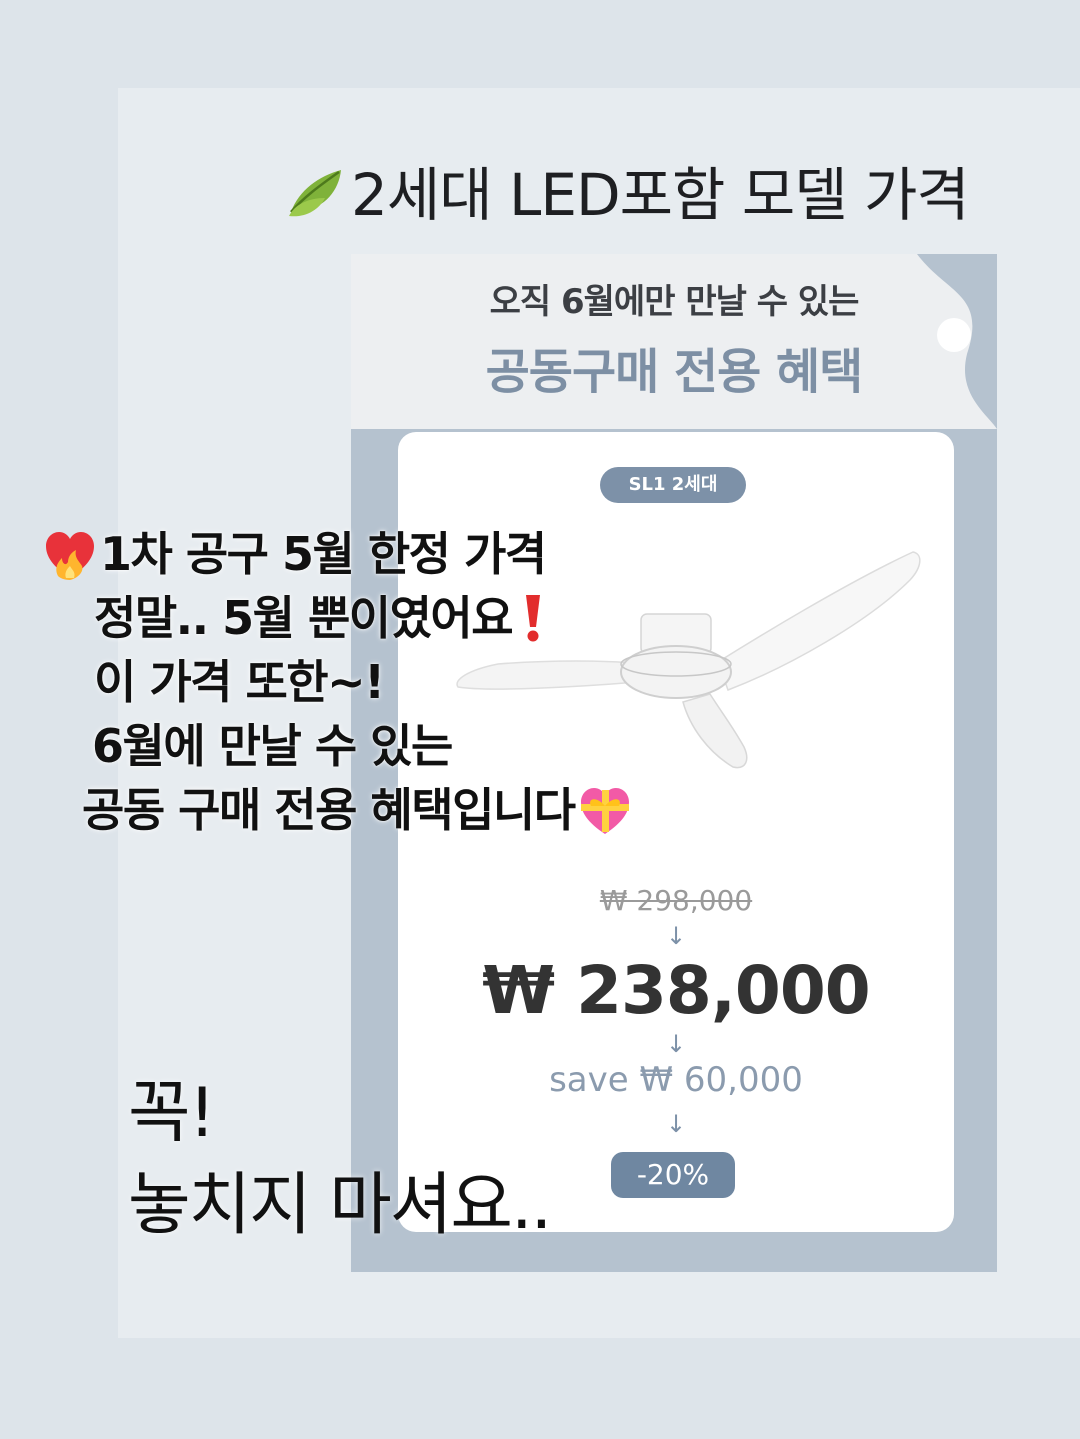 Image resolution: width=1080 pixels, height=1439 pixels. I want to click on overlay-line-3: 이 가격 또한~!, so click(338, 682).